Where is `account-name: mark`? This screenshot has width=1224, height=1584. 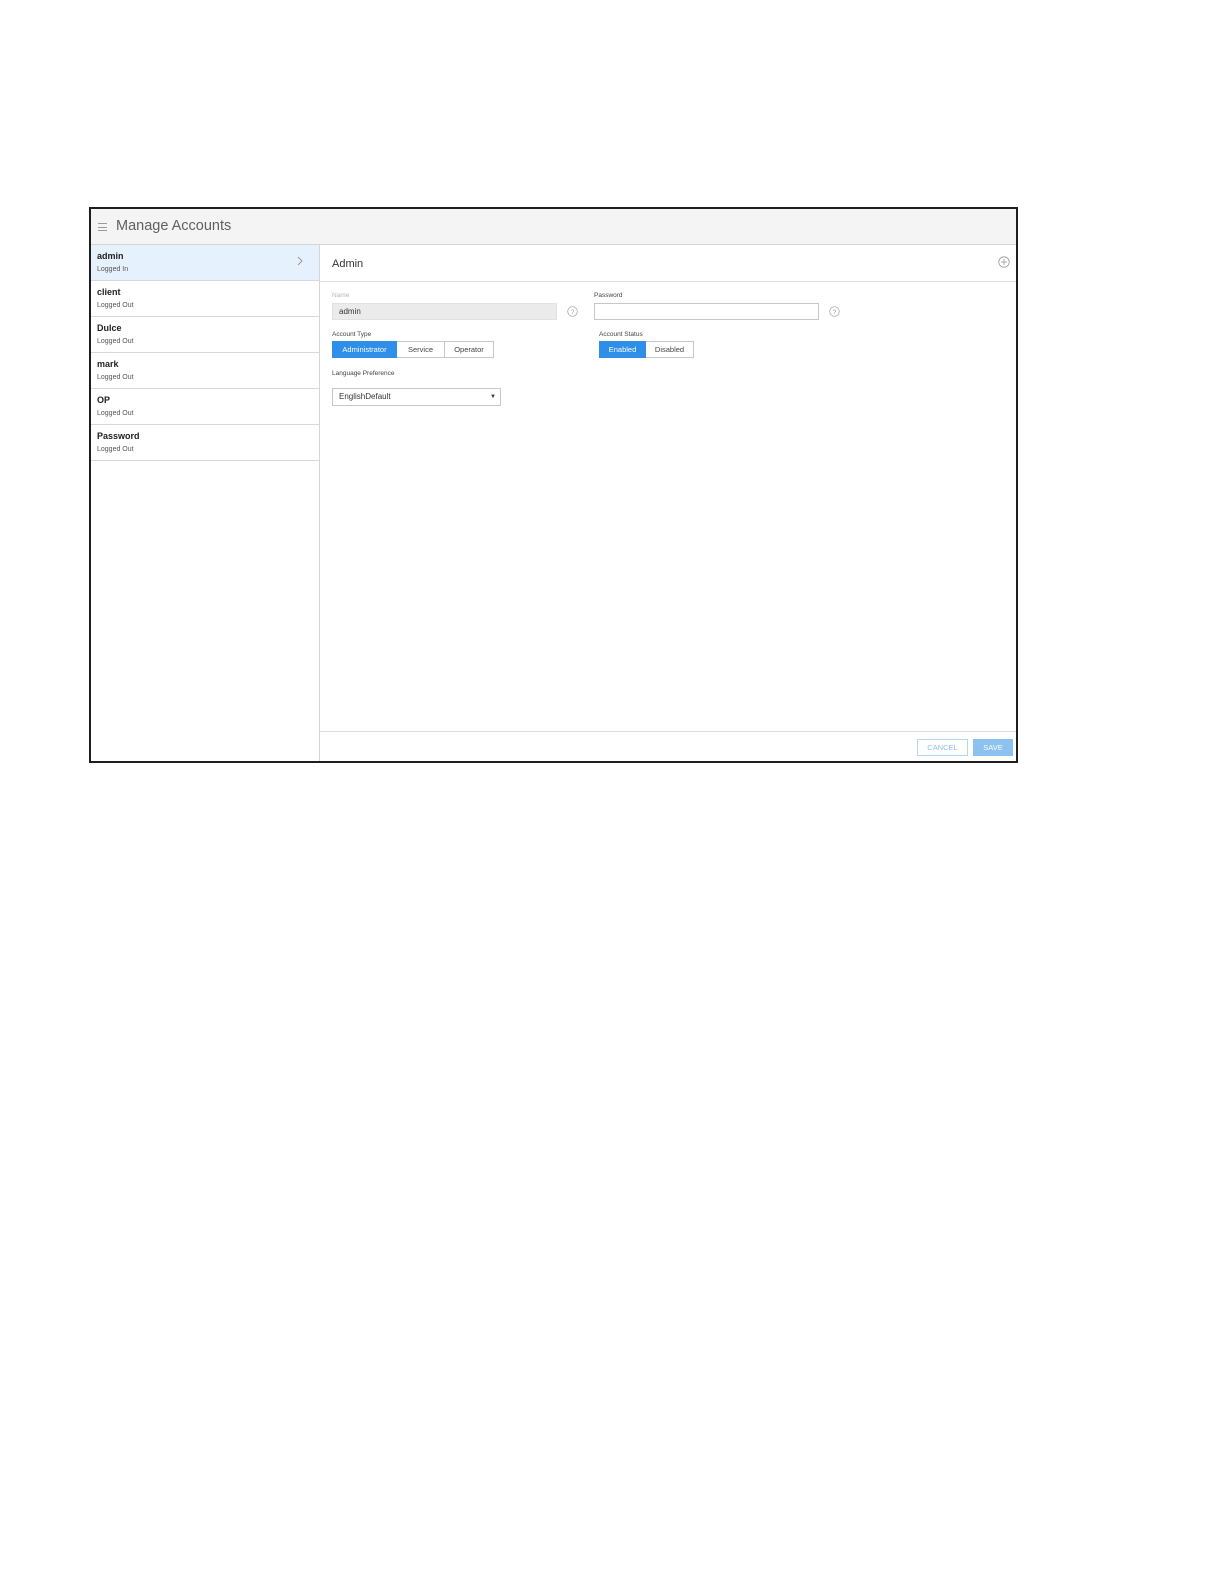 account-name: mark is located at coordinates (108, 364).